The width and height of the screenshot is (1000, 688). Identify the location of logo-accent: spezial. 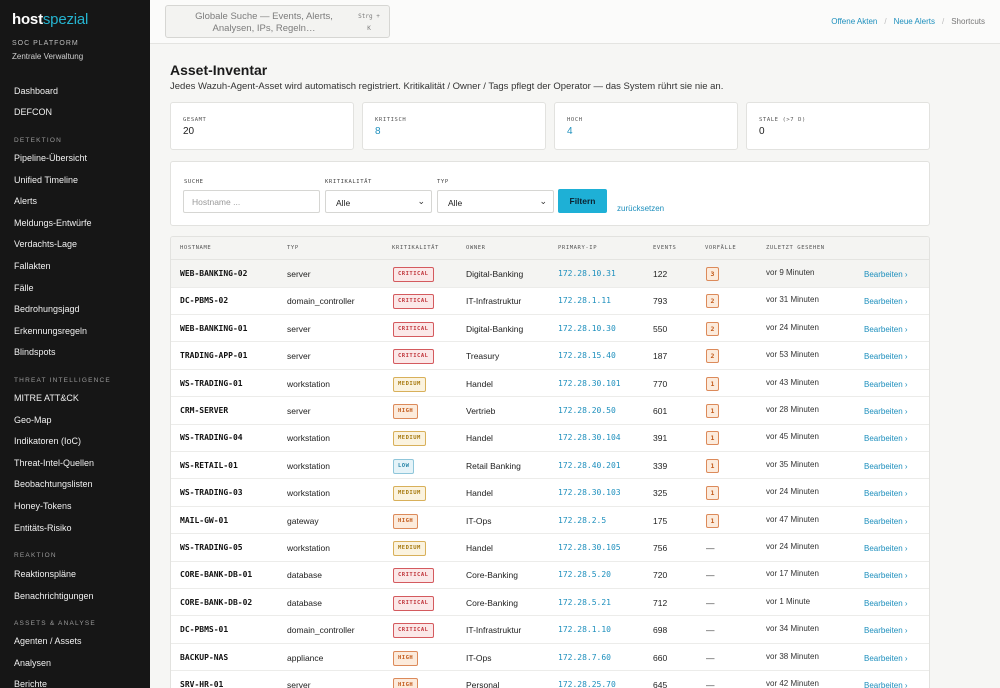
(65, 19).